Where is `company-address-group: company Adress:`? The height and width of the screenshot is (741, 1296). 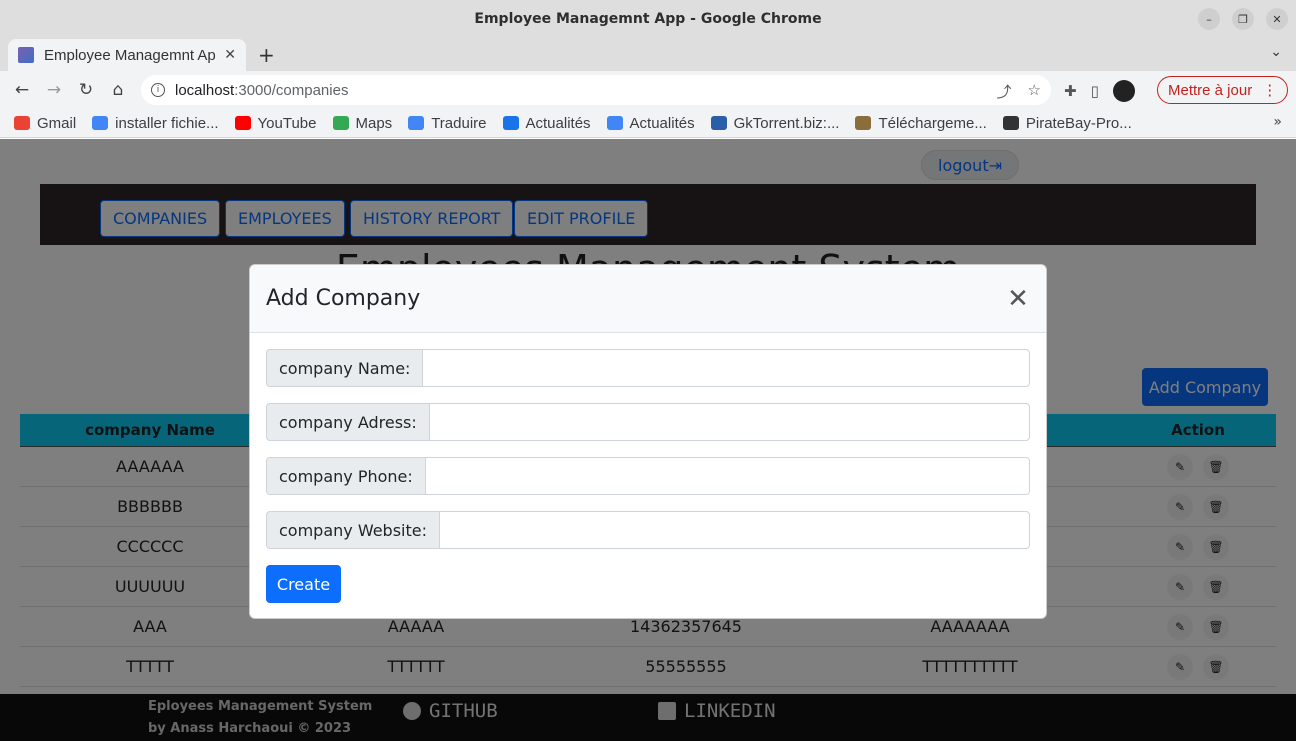
company-address-group: company Adress: is located at coordinates (648, 422).